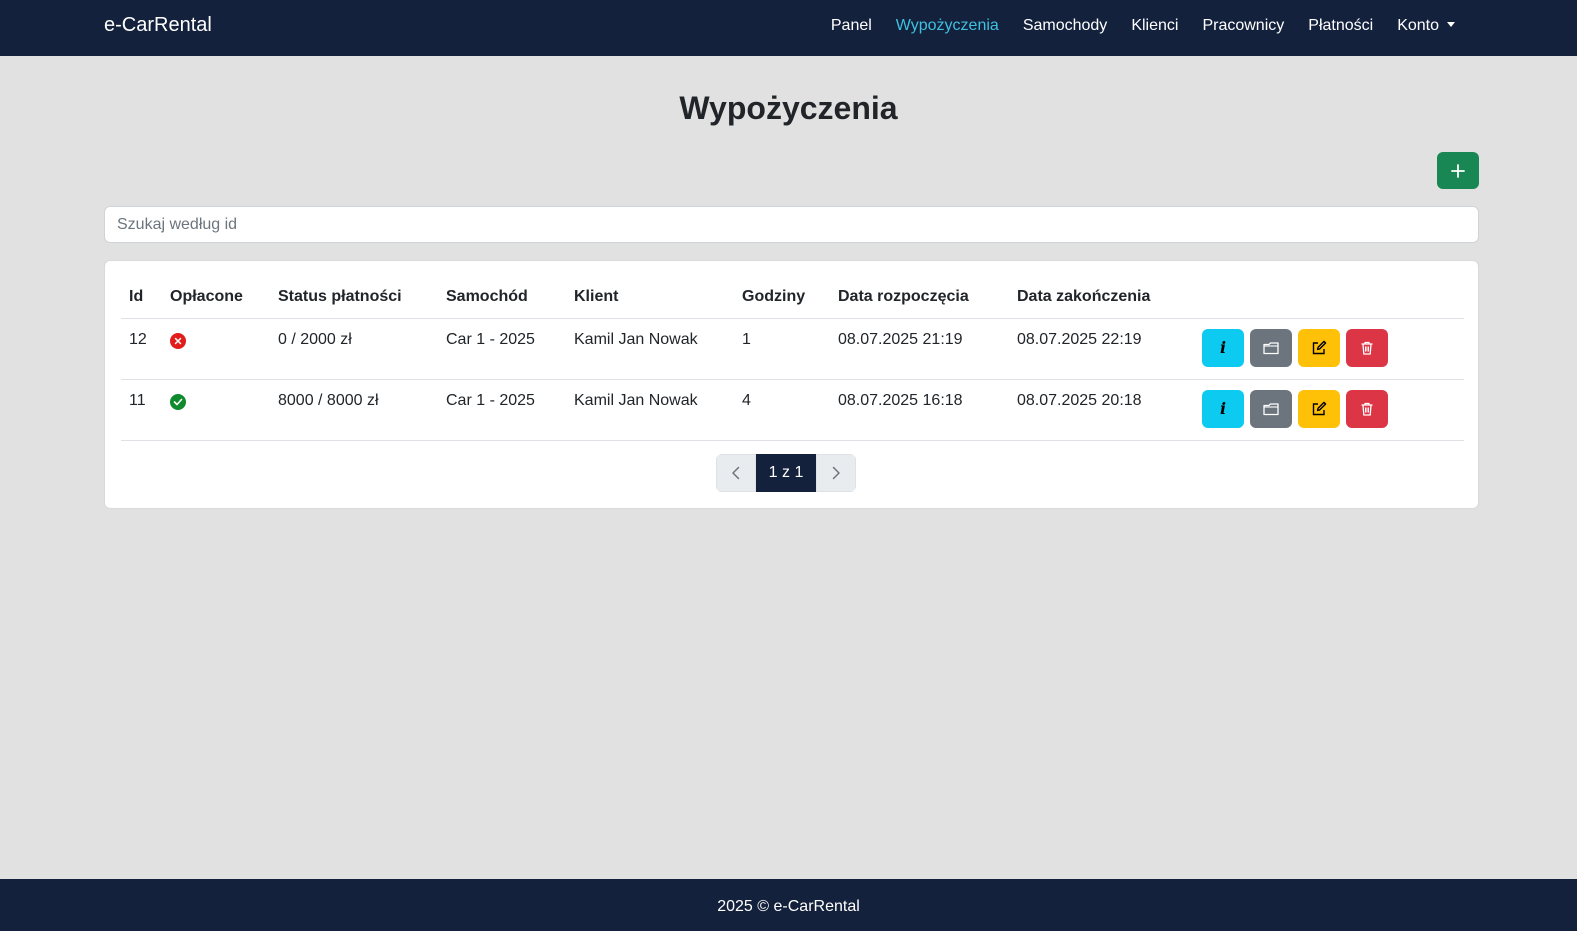  What do you see at coordinates (1154, 26) in the screenshot?
I see `nav-item-clients: Klienci` at bounding box center [1154, 26].